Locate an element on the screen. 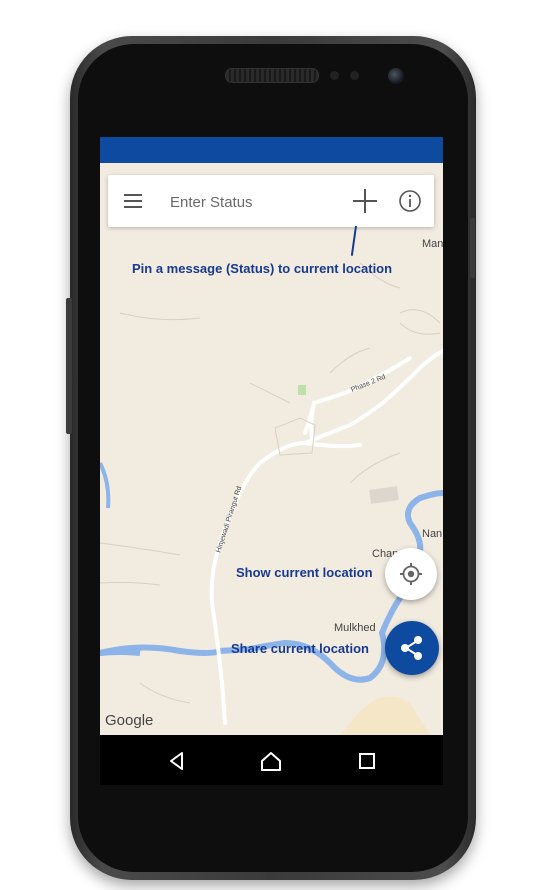 This screenshot has height=890, width=540. recents-icon is located at coordinates (367, 761).